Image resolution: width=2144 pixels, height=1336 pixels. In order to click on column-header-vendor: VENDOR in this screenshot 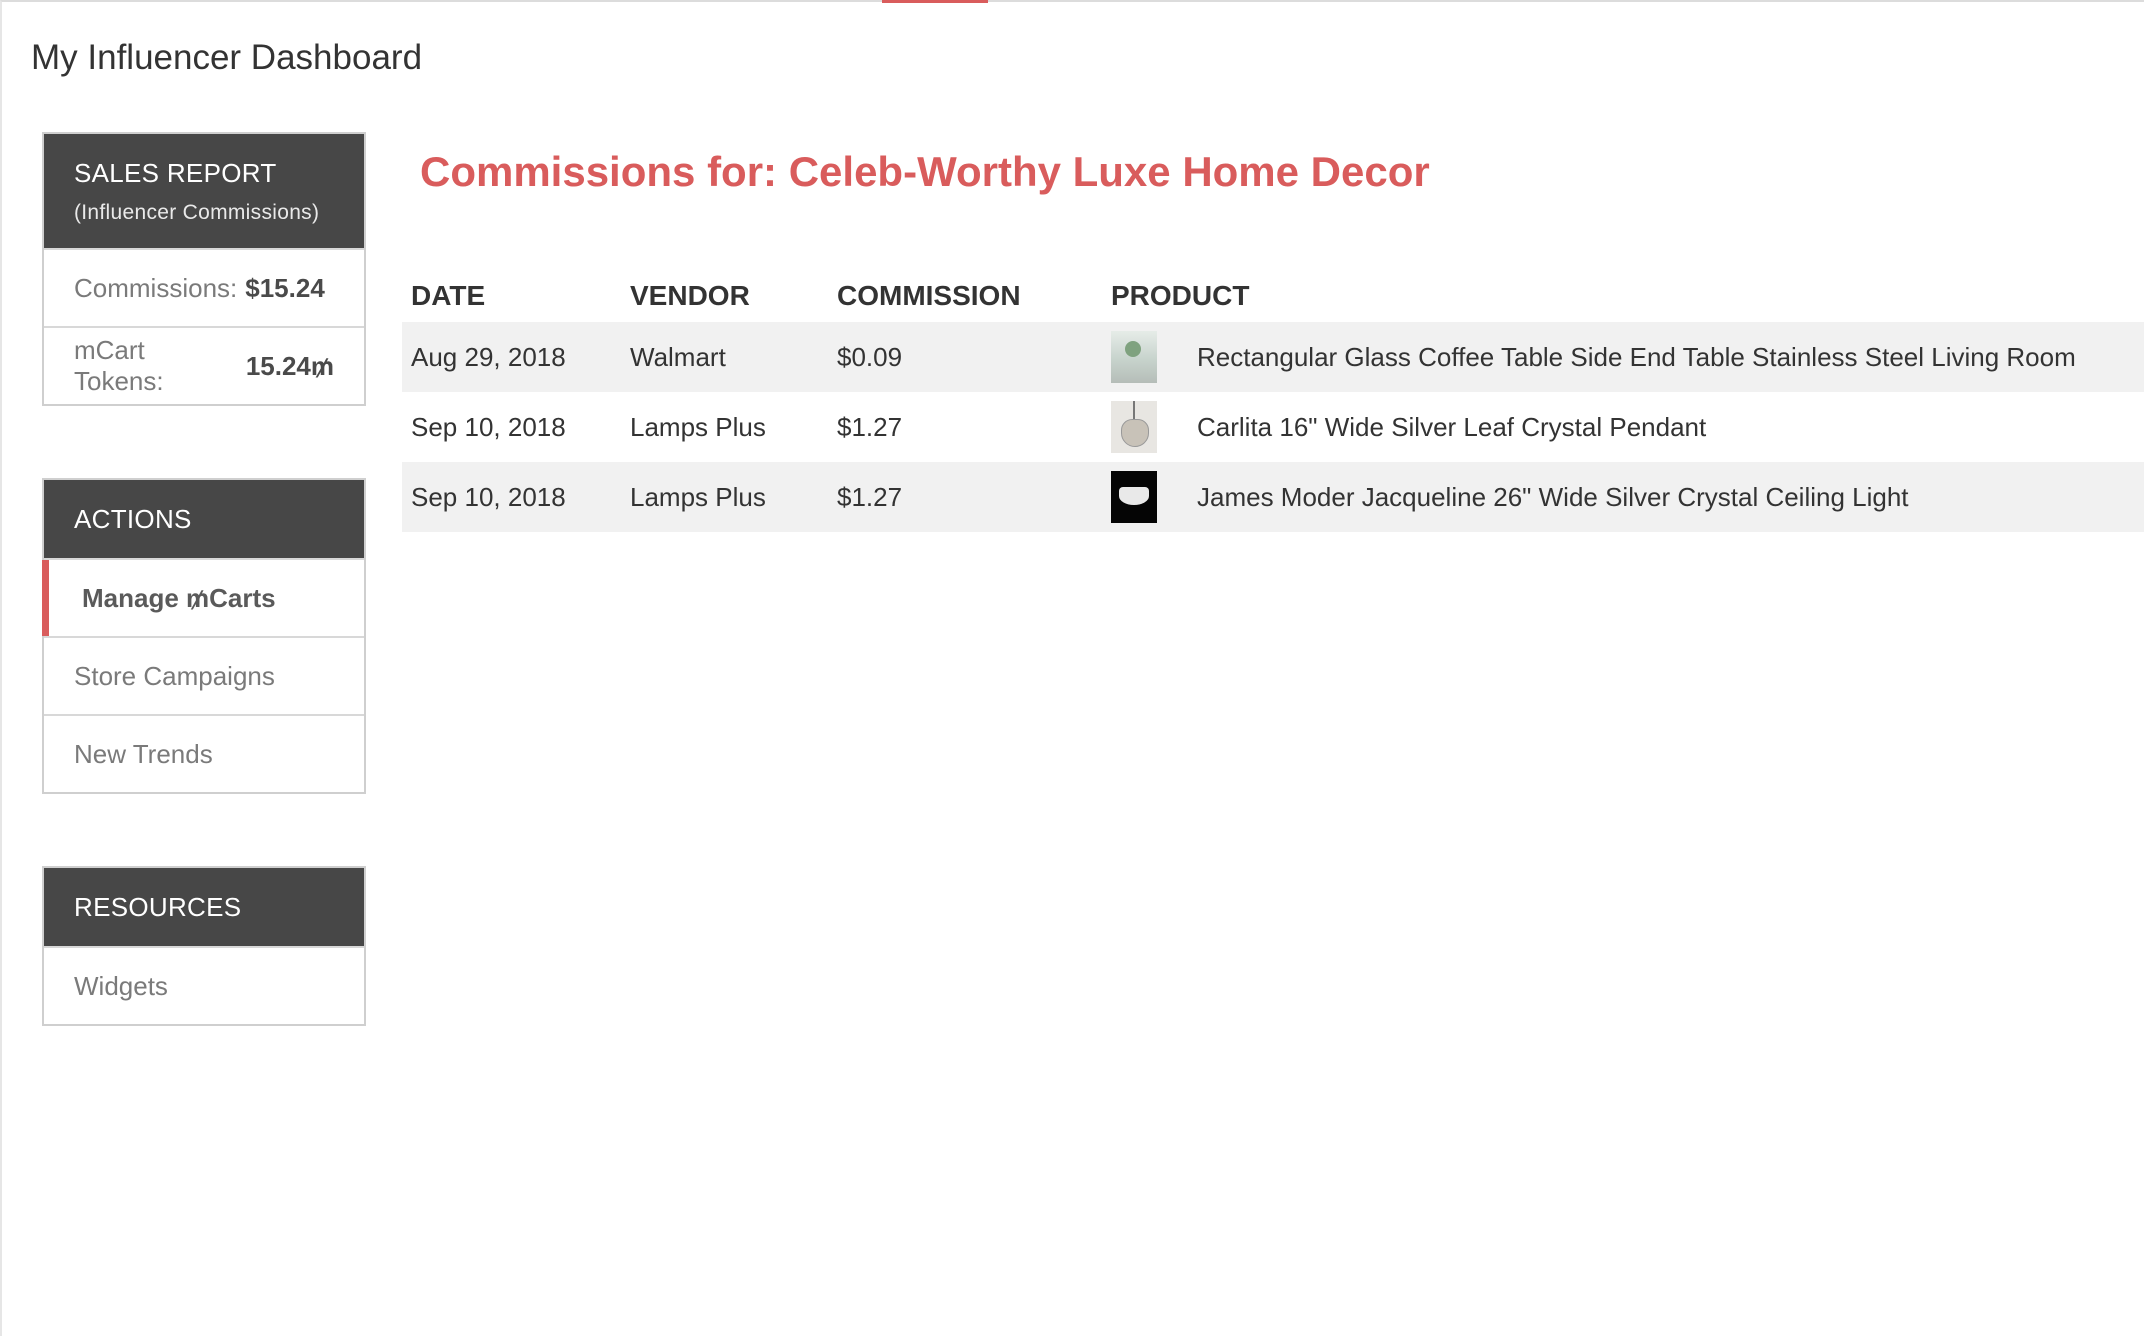, I will do `click(690, 295)`.